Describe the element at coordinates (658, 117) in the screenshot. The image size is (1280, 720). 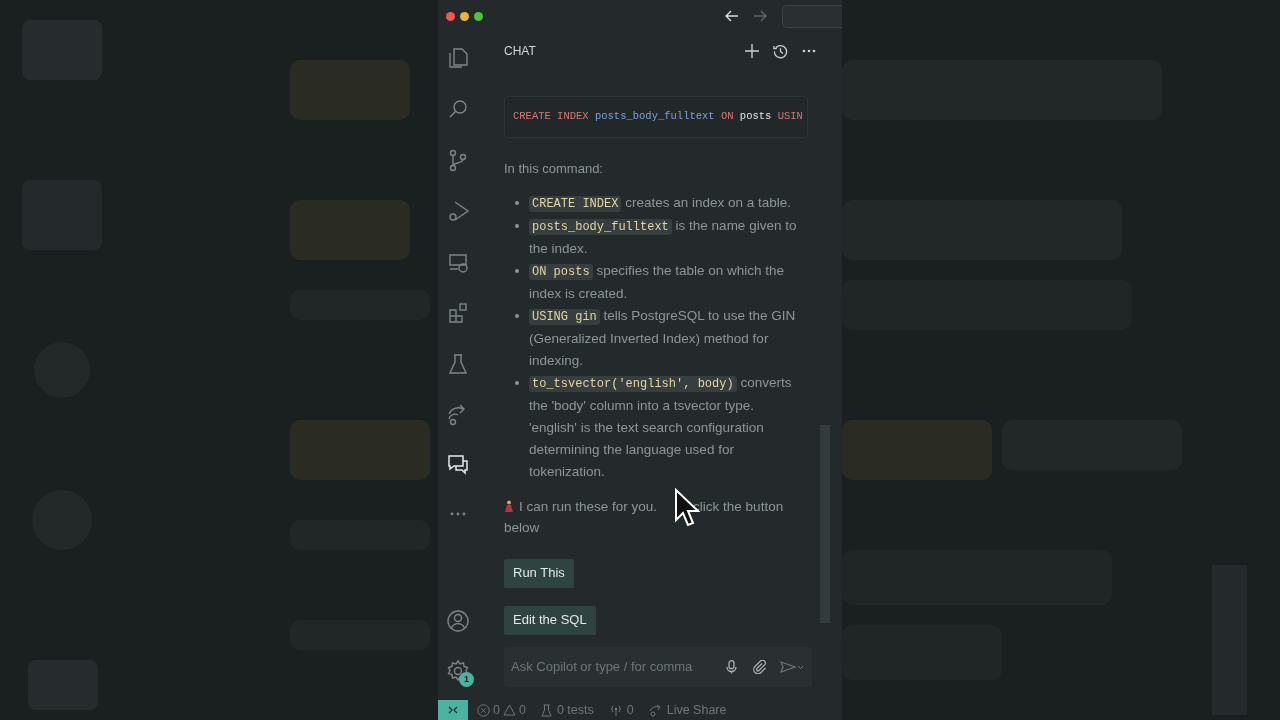
I see `code-line: CREATE INDEX posts_body_fulltext ON posts USIN` at that location.